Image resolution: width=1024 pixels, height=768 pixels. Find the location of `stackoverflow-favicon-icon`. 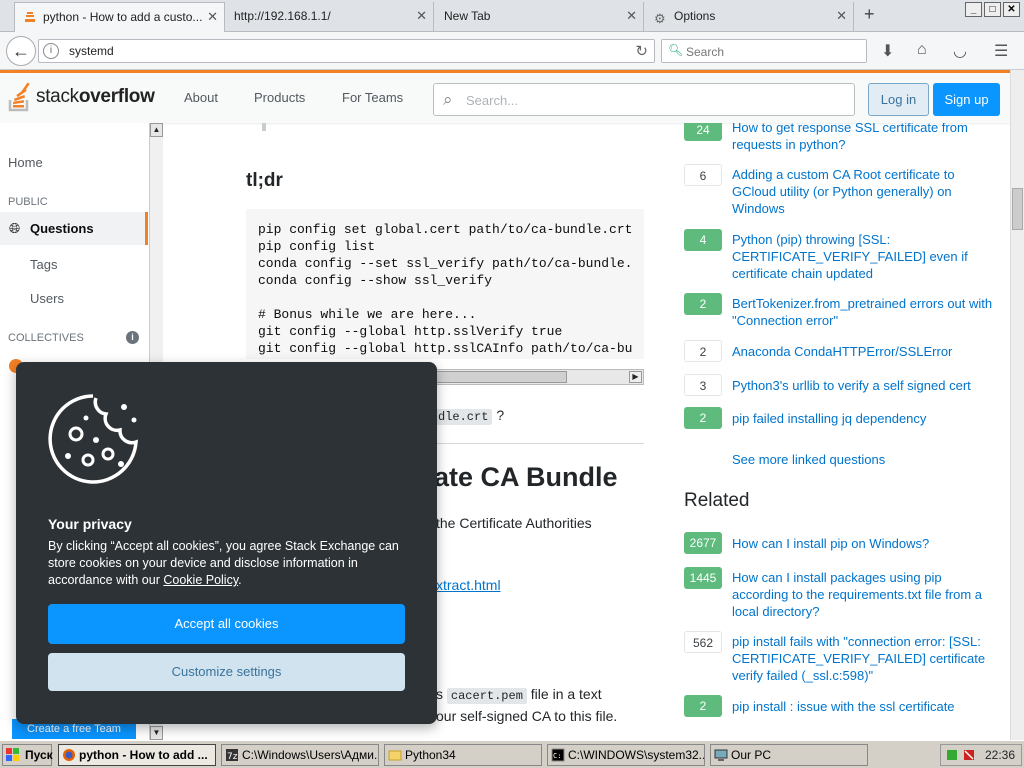

stackoverflow-favicon-icon is located at coordinates (30, 14).